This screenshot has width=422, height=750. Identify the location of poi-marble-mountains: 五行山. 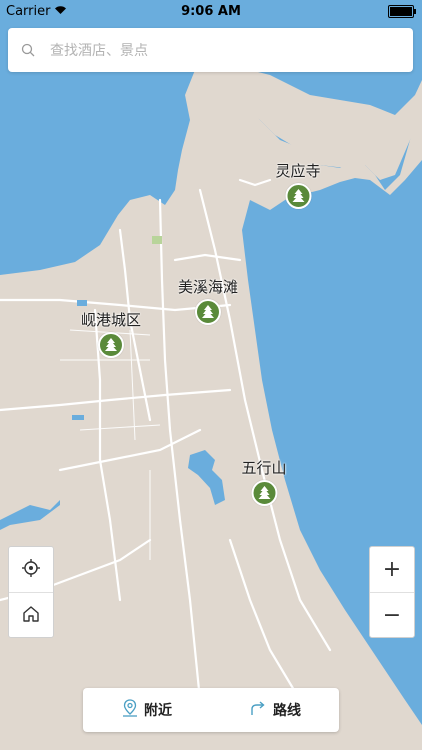
(264, 481).